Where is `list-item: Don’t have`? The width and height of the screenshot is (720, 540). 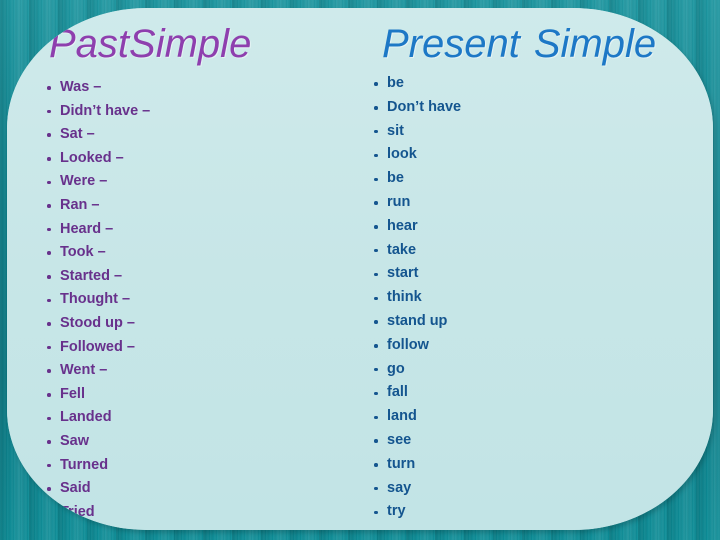 list-item: Don’t have is located at coordinates (417, 108).